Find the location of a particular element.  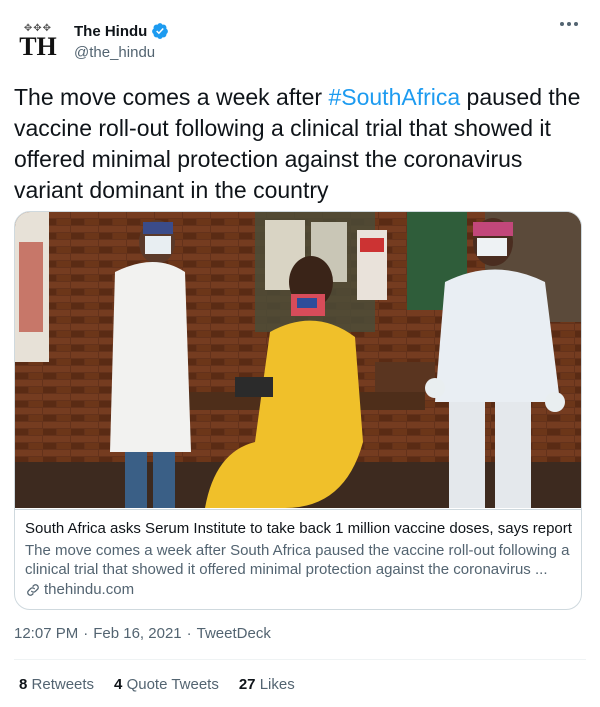

likes-stat: 27 Likes is located at coordinates (267, 684).